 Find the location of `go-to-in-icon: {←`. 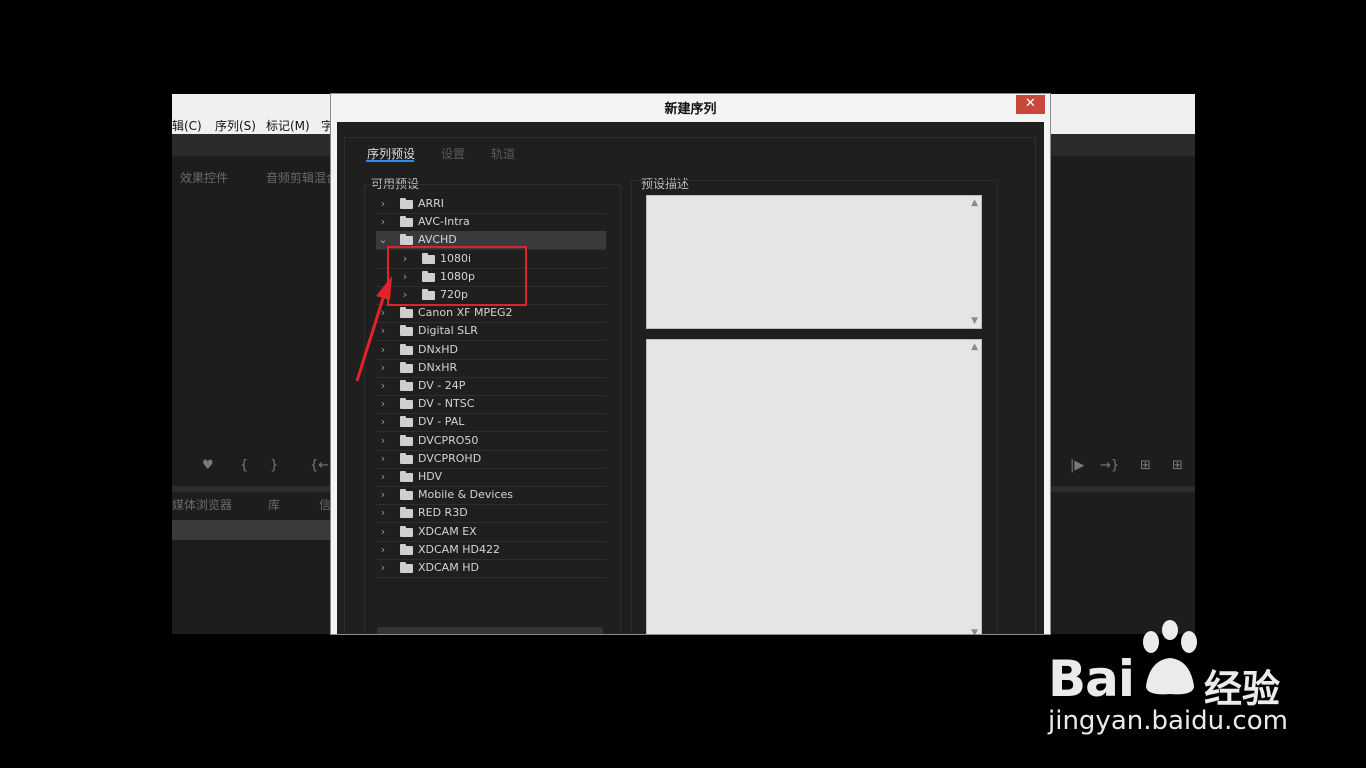

go-to-in-icon: {← is located at coordinates (319, 465).